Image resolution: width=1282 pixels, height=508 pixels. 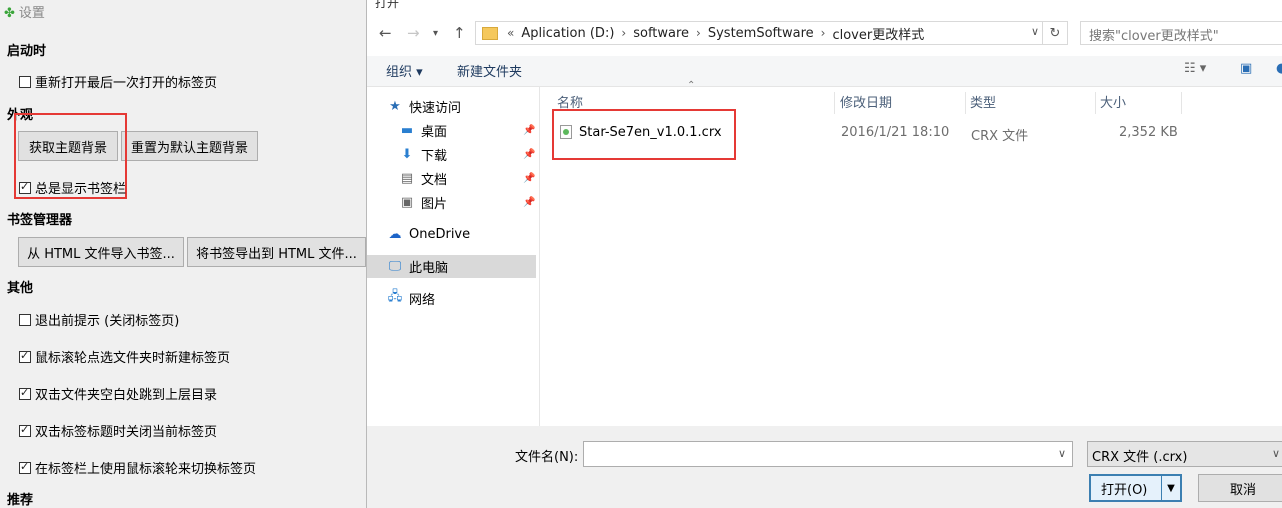 I want to click on folder-icon, so click(x=490, y=33).